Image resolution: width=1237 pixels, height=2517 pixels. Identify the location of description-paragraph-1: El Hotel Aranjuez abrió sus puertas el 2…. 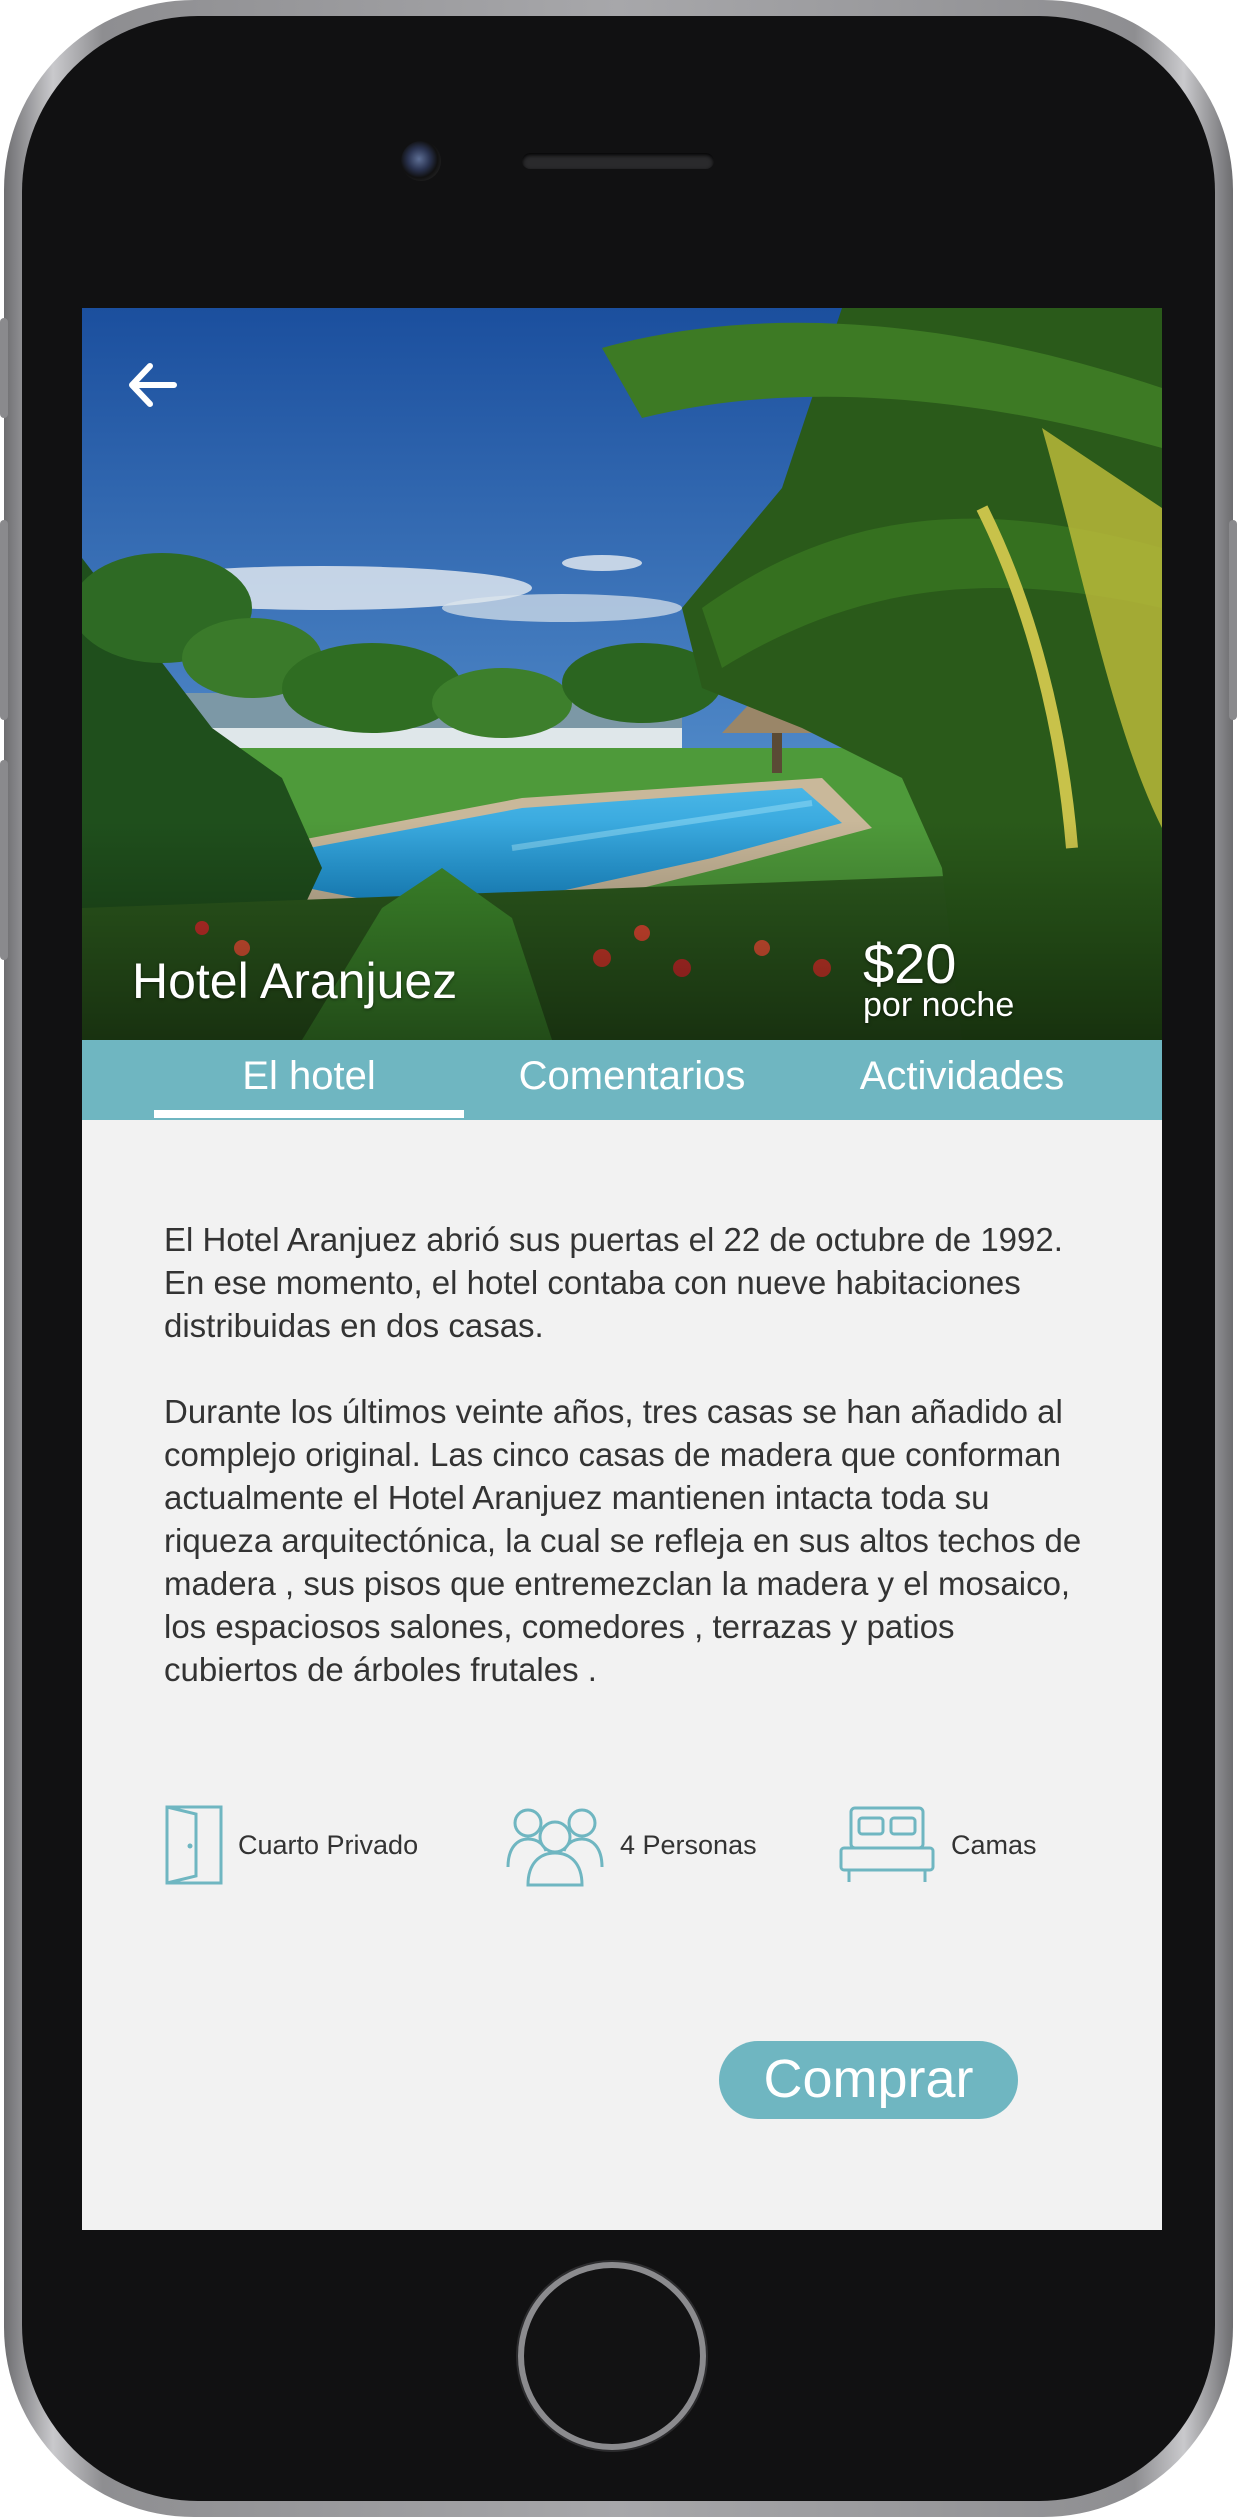
(613, 1282).